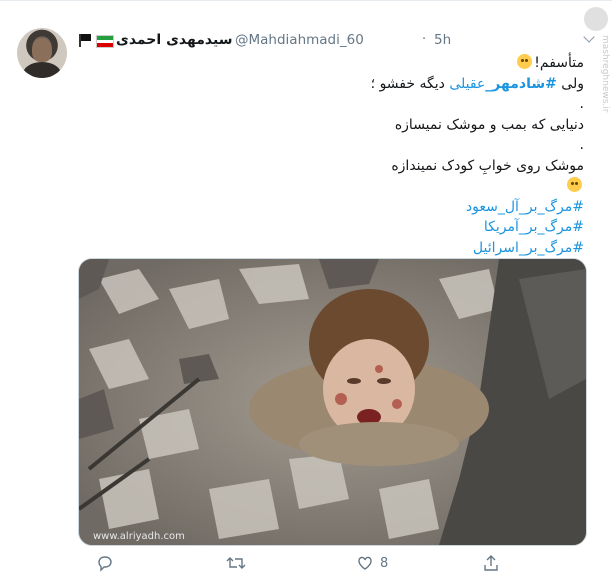 The height and width of the screenshot is (587, 612). Describe the element at coordinates (589, 39) in the screenshot. I see `chevron-down-icon` at that location.